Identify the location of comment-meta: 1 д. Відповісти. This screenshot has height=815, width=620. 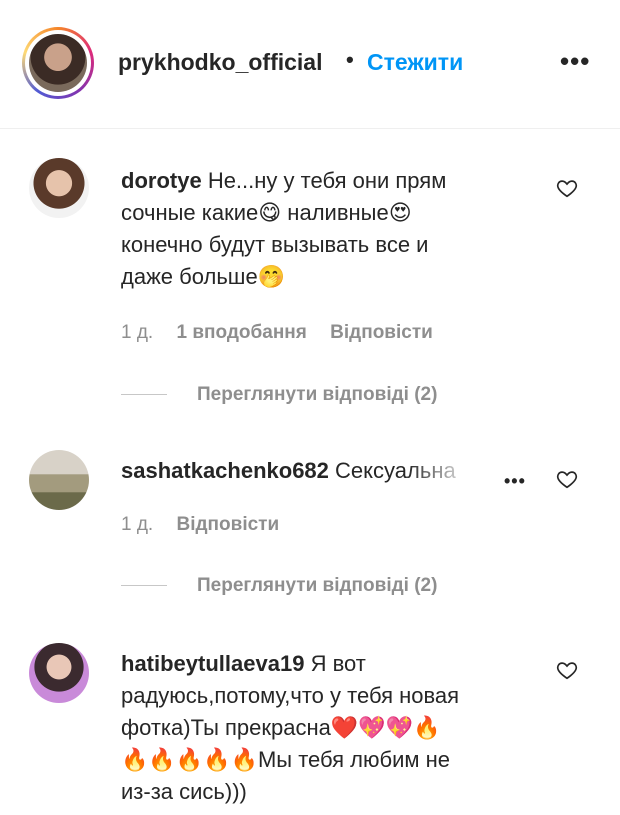
(209, 525).